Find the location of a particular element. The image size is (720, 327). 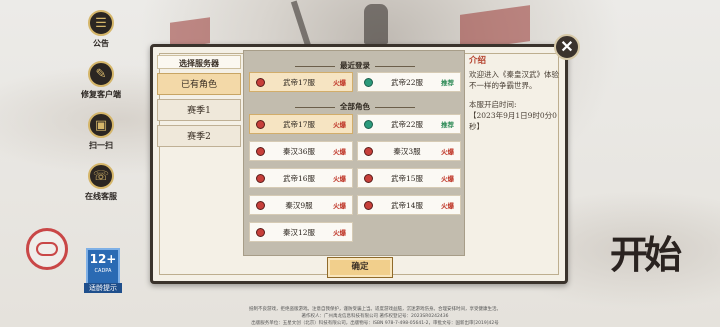

background-silhouette is located at coordinates (376, 24).